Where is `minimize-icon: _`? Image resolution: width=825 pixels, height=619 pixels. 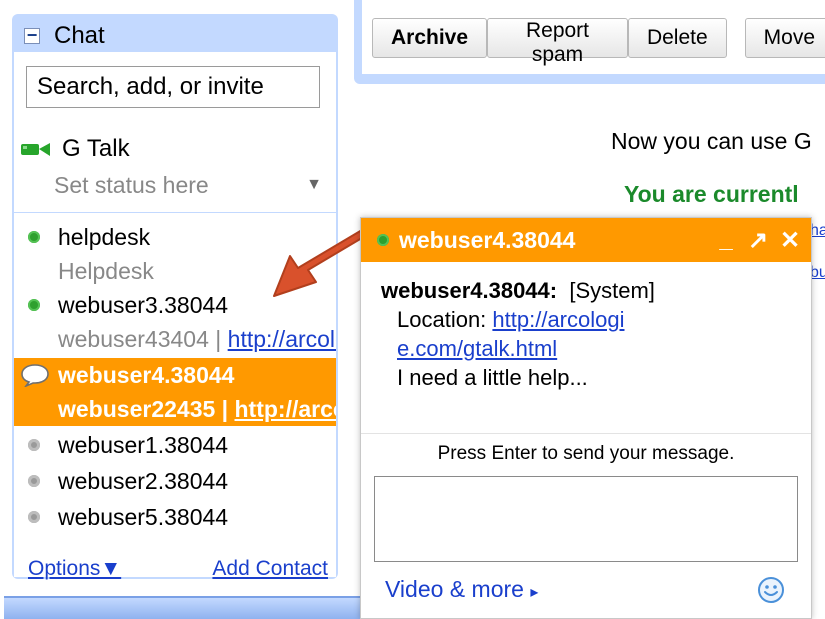
minimize-icon: _ is located at coordinates (726, 240).